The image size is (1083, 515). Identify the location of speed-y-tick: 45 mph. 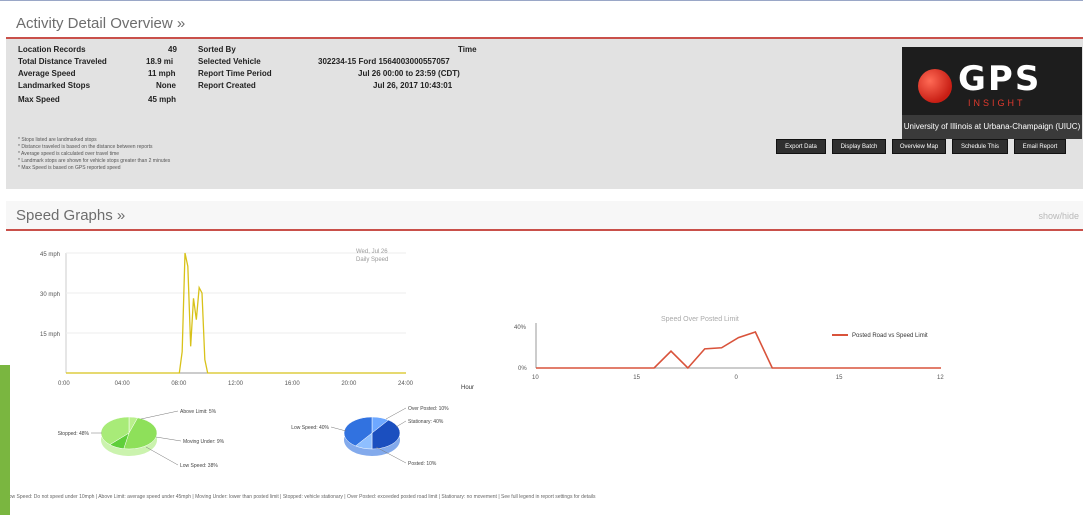
(50, 255).